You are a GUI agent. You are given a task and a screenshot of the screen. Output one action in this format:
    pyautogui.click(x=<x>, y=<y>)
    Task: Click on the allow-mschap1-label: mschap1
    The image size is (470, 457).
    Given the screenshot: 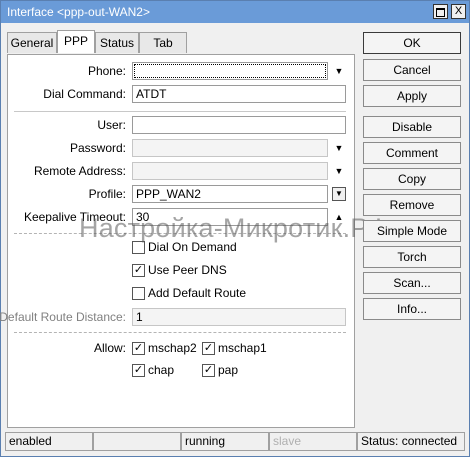 What is the action you would take?
    pyautogui.click(x=242, y=348)
    